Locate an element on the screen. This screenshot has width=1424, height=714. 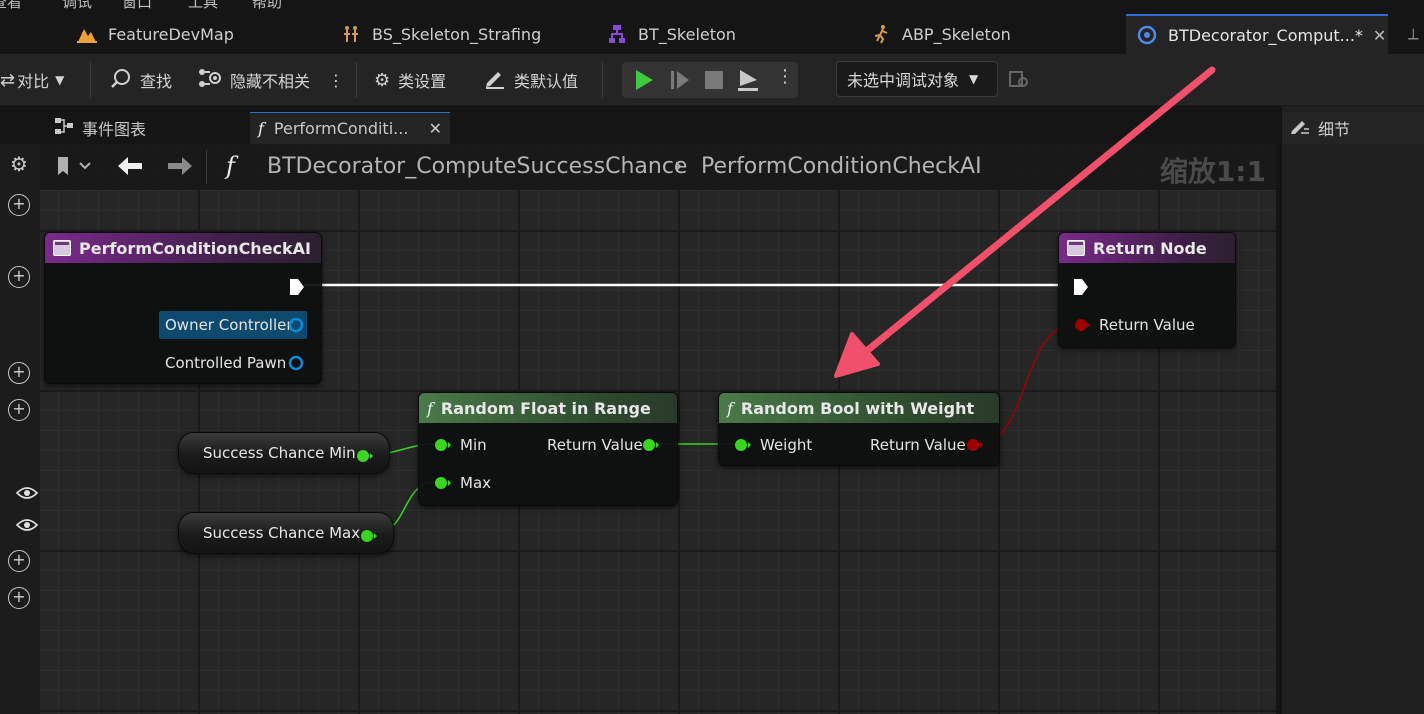
document-tab-bar: 事件图表 f PerformConditi... ✕ is located at coordinates (638, 125).